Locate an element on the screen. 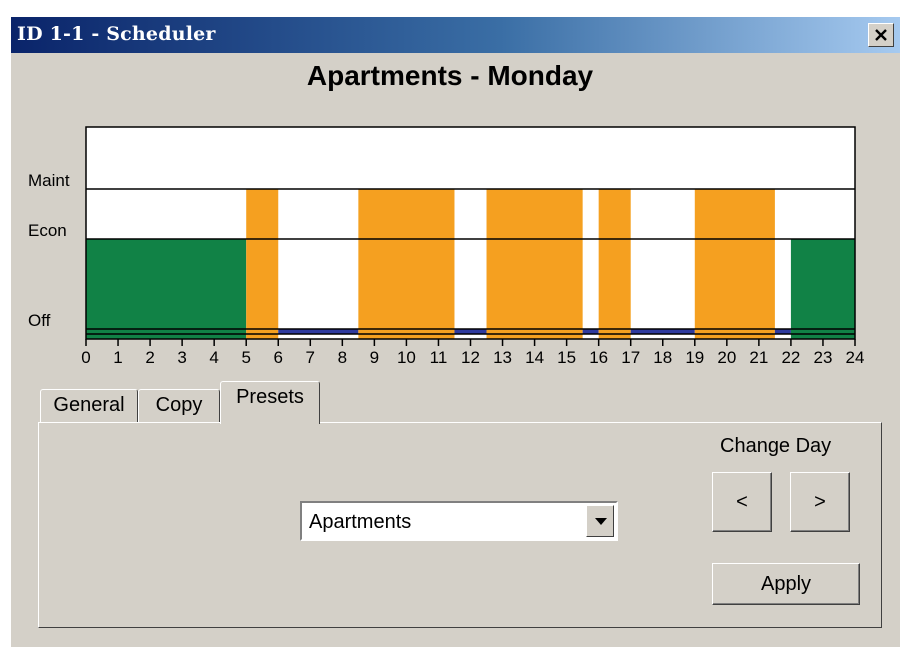  tab-presets: Presets is located at coordinates (270, 402).